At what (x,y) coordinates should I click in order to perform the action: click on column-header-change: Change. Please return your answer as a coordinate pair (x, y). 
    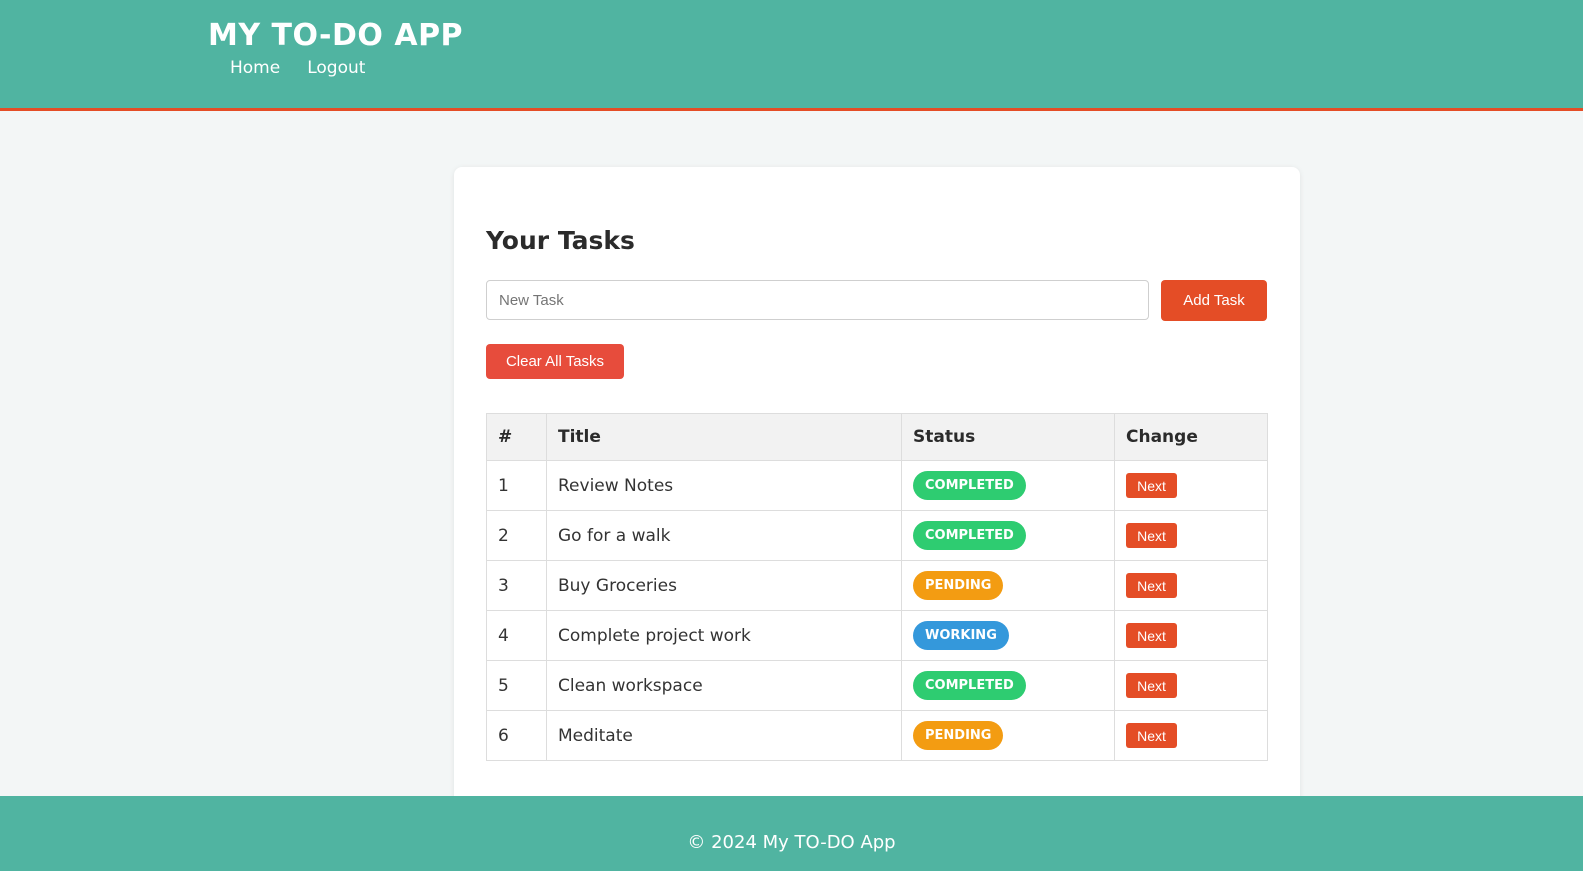
    Looking at the image, I should click on (1191, 437).